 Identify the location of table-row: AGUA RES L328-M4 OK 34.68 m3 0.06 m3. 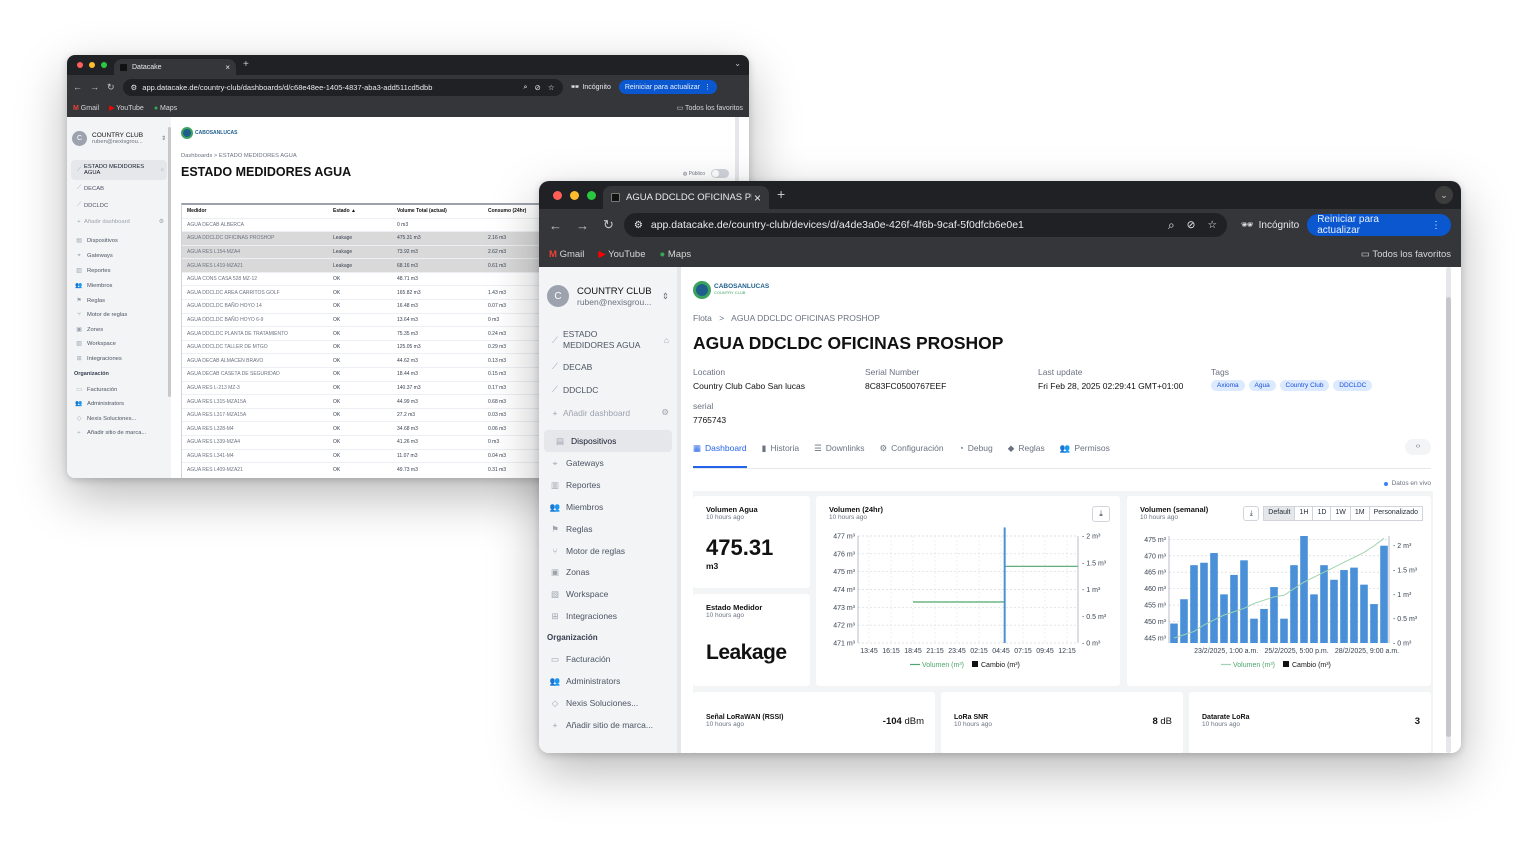
(381, 428).